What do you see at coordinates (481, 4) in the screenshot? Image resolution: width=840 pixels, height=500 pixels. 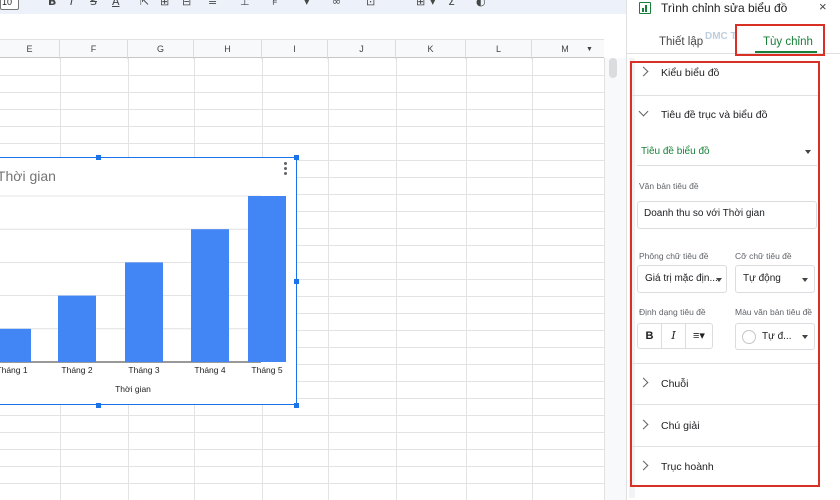 I see `input-tools-icon: ◐` at bounding box center [481, 4].